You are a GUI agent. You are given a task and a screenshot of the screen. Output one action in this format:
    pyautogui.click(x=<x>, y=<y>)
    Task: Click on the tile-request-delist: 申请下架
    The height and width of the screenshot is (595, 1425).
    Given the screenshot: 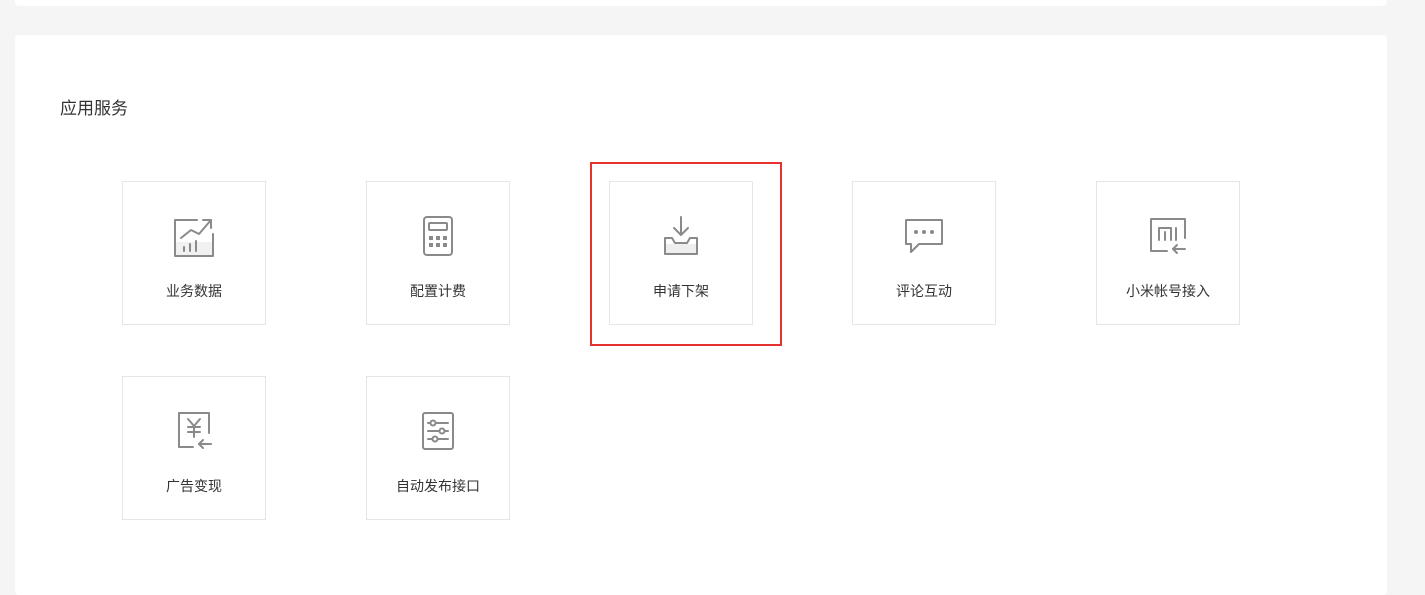 What is the action you would take?
    pyautogui.click(x=681, y=253)
    